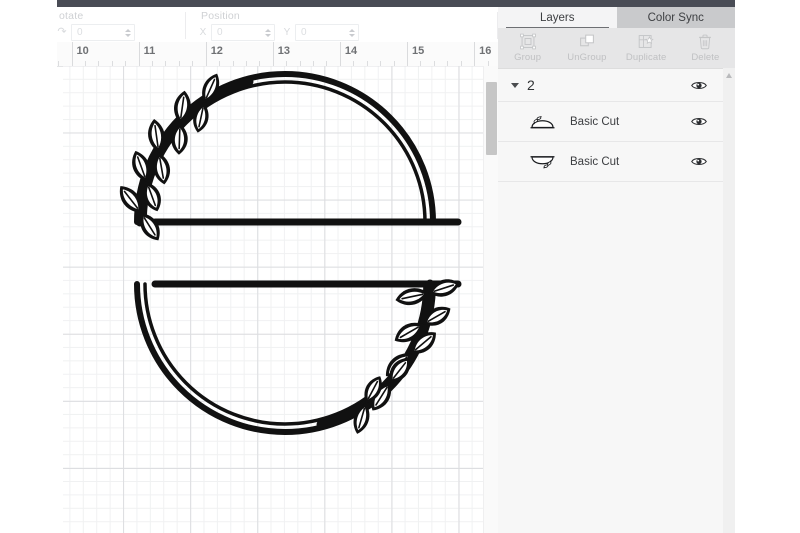 The width and height of the screenshot is (800, 533). I want to click on tab-layers-label: Layers, so click(557, 17).